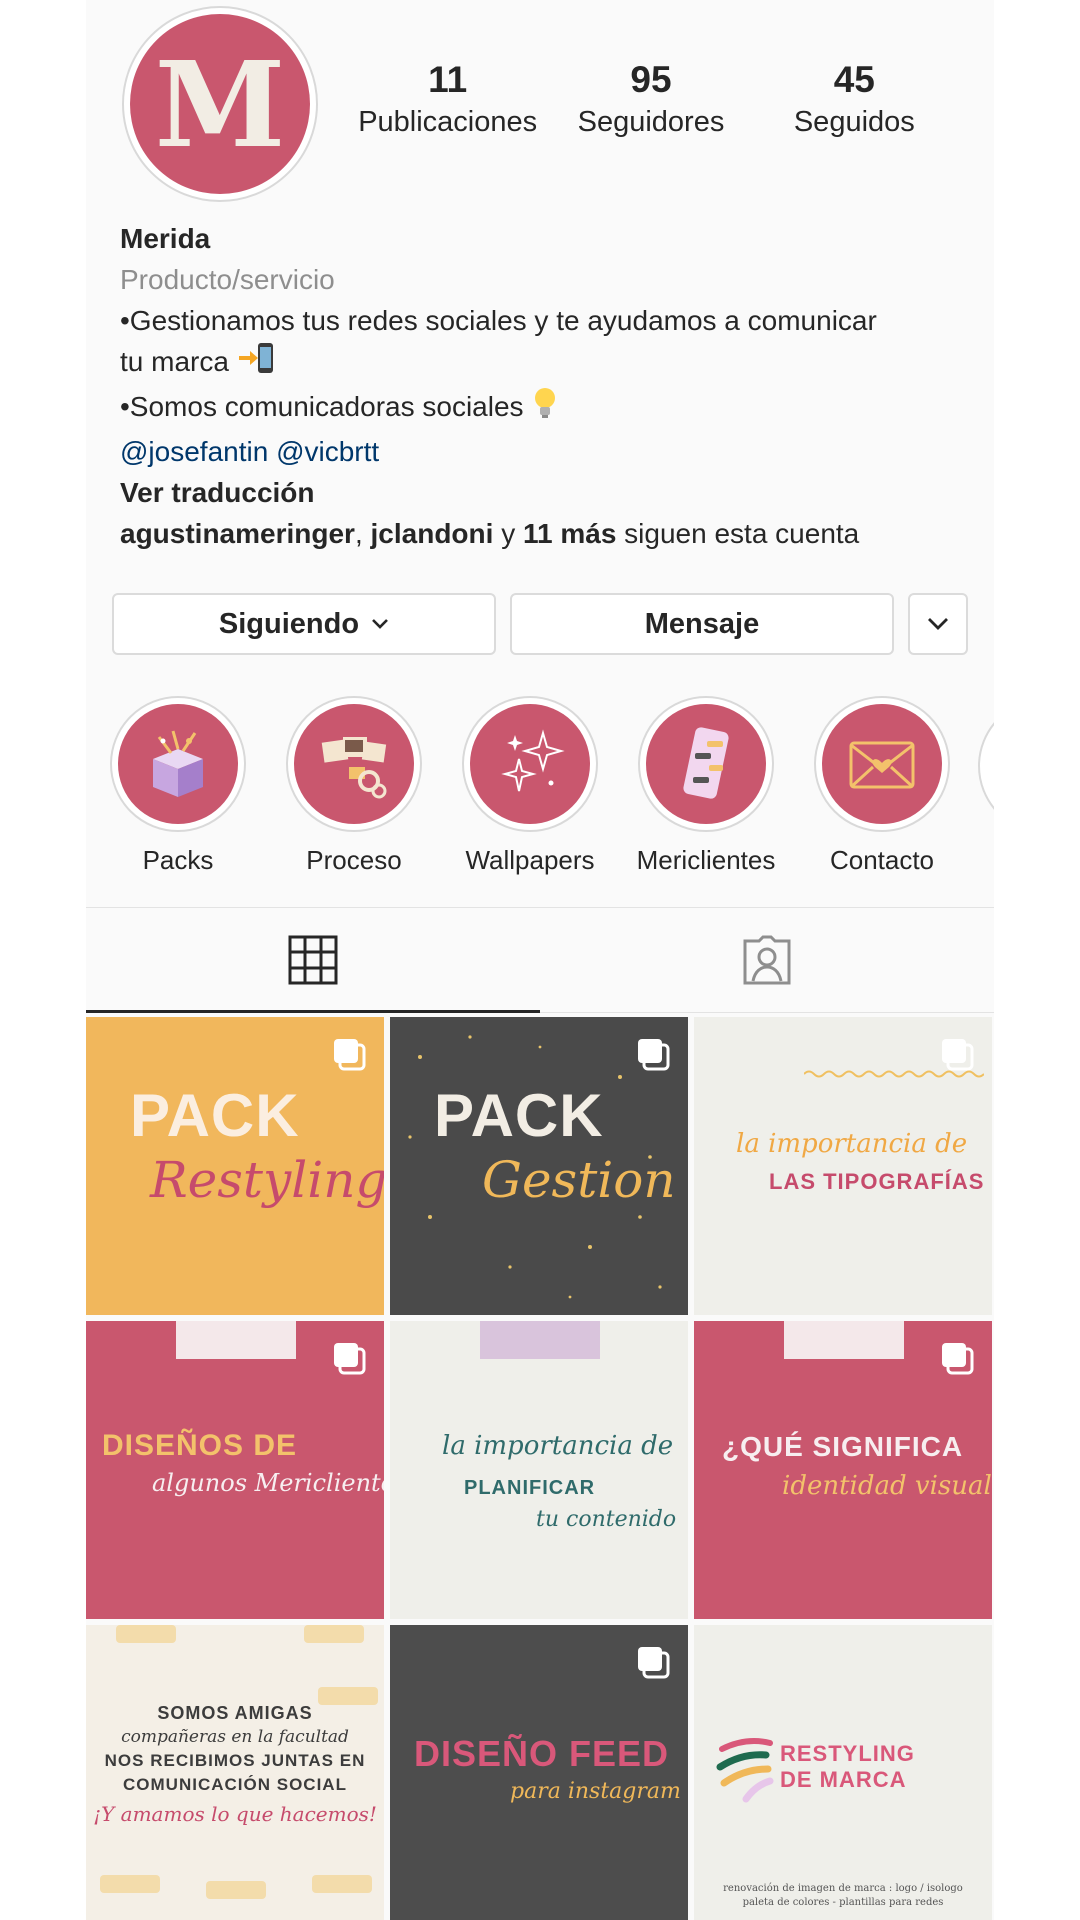 The width and height of the screenshot is (1080, 1920). I want to click on phone-chat-icon, so click(706, 764).